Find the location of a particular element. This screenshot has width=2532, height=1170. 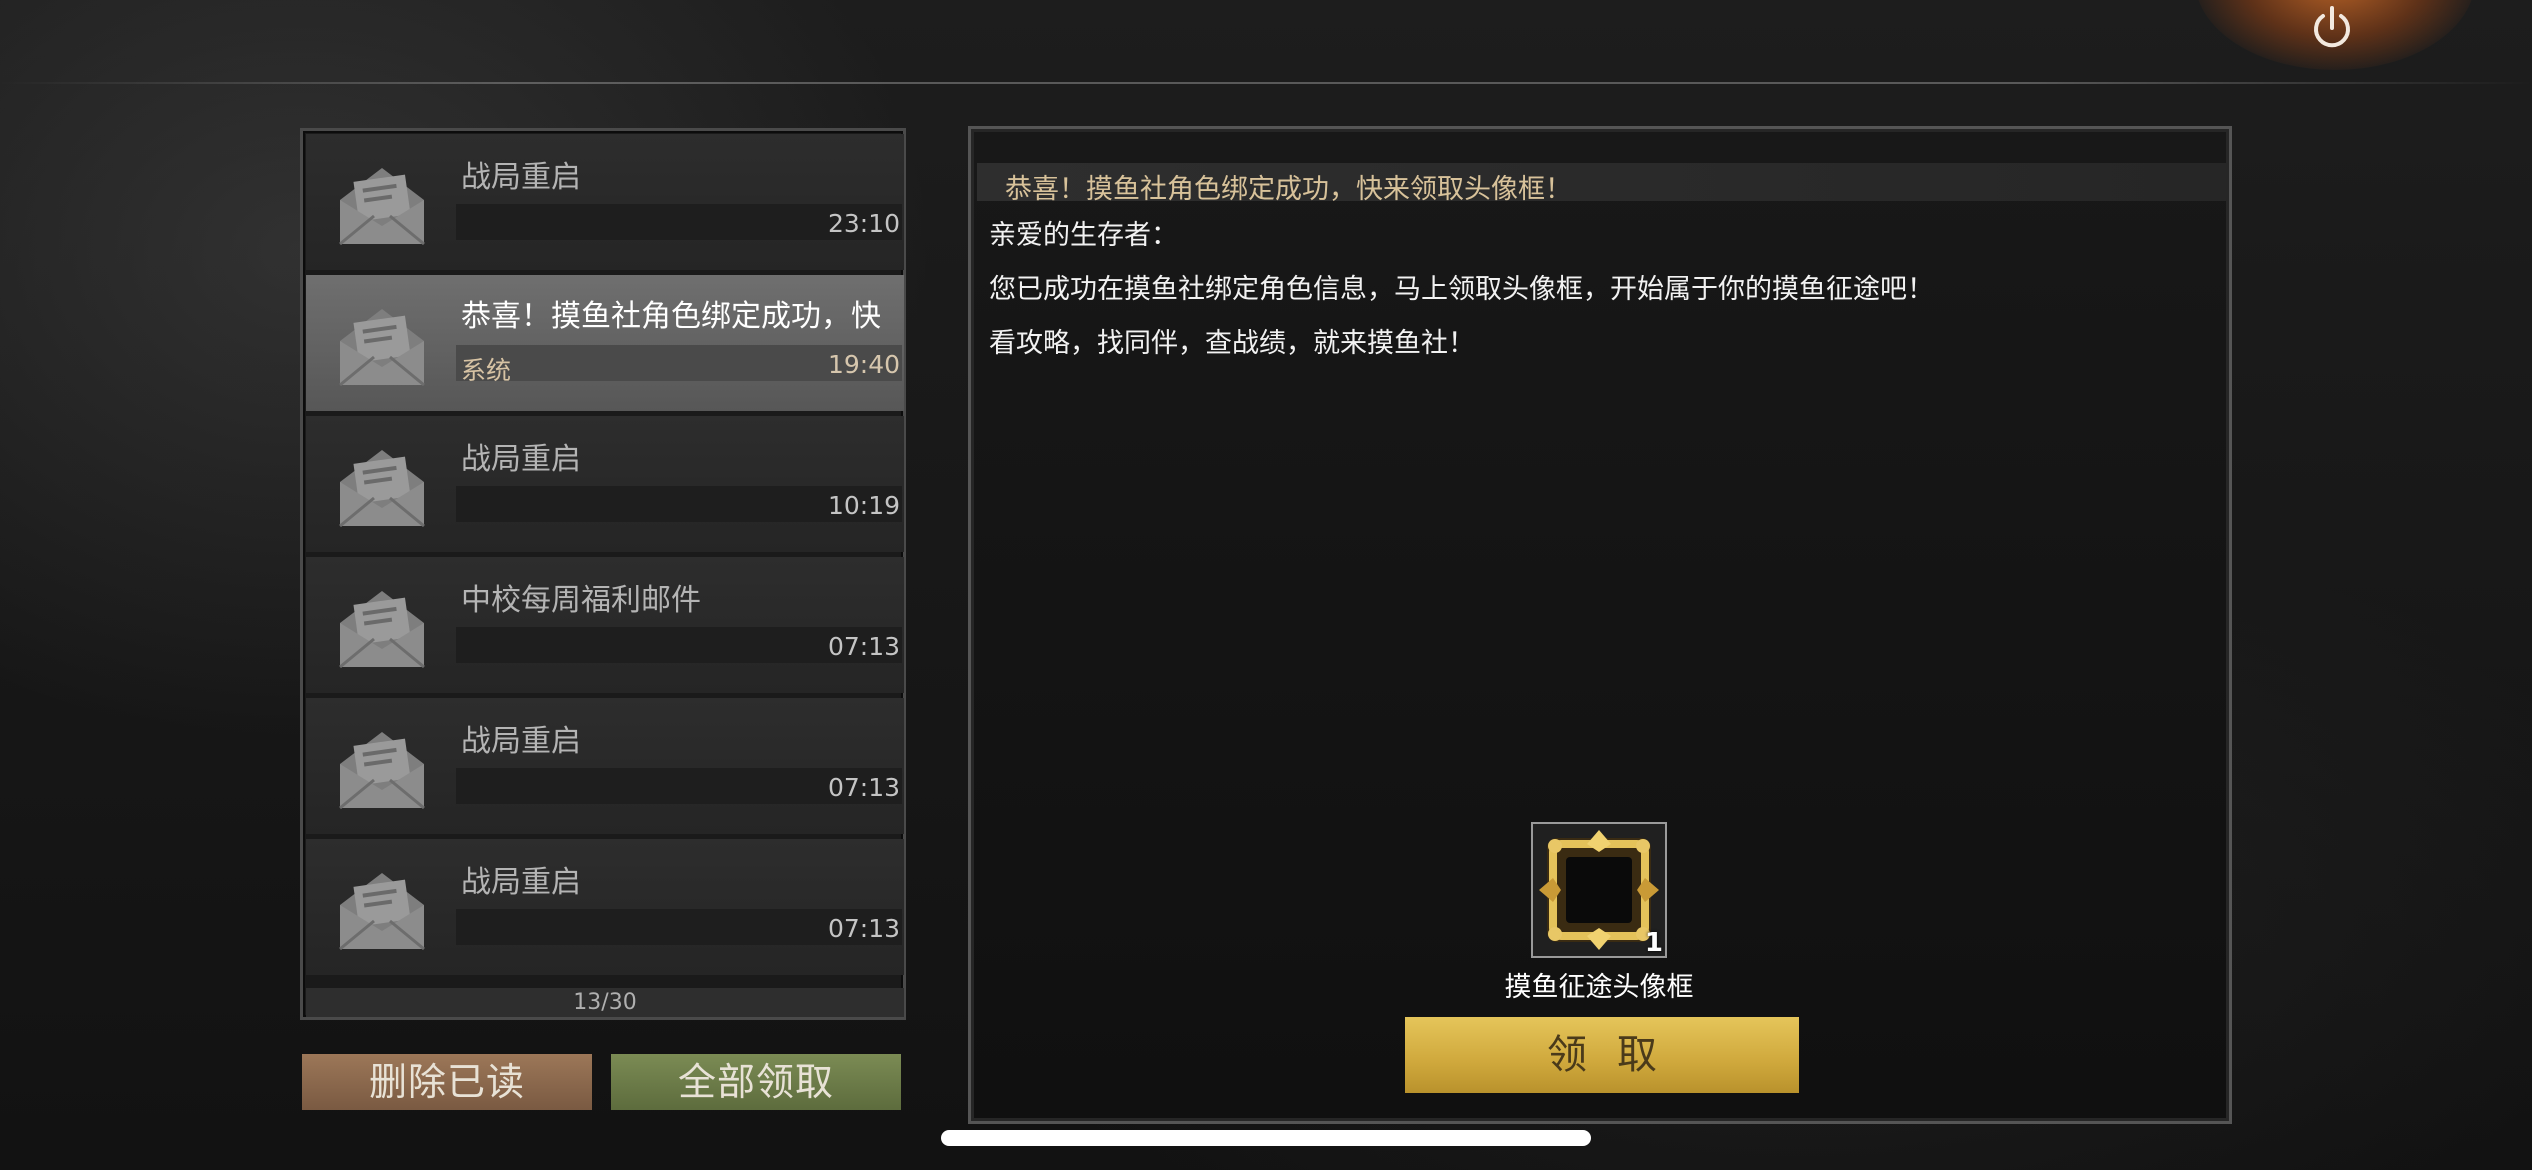

mail-item-title: 恭喜！摸鱼社角色绑定成功，快 is located at coordinates (671, 316).